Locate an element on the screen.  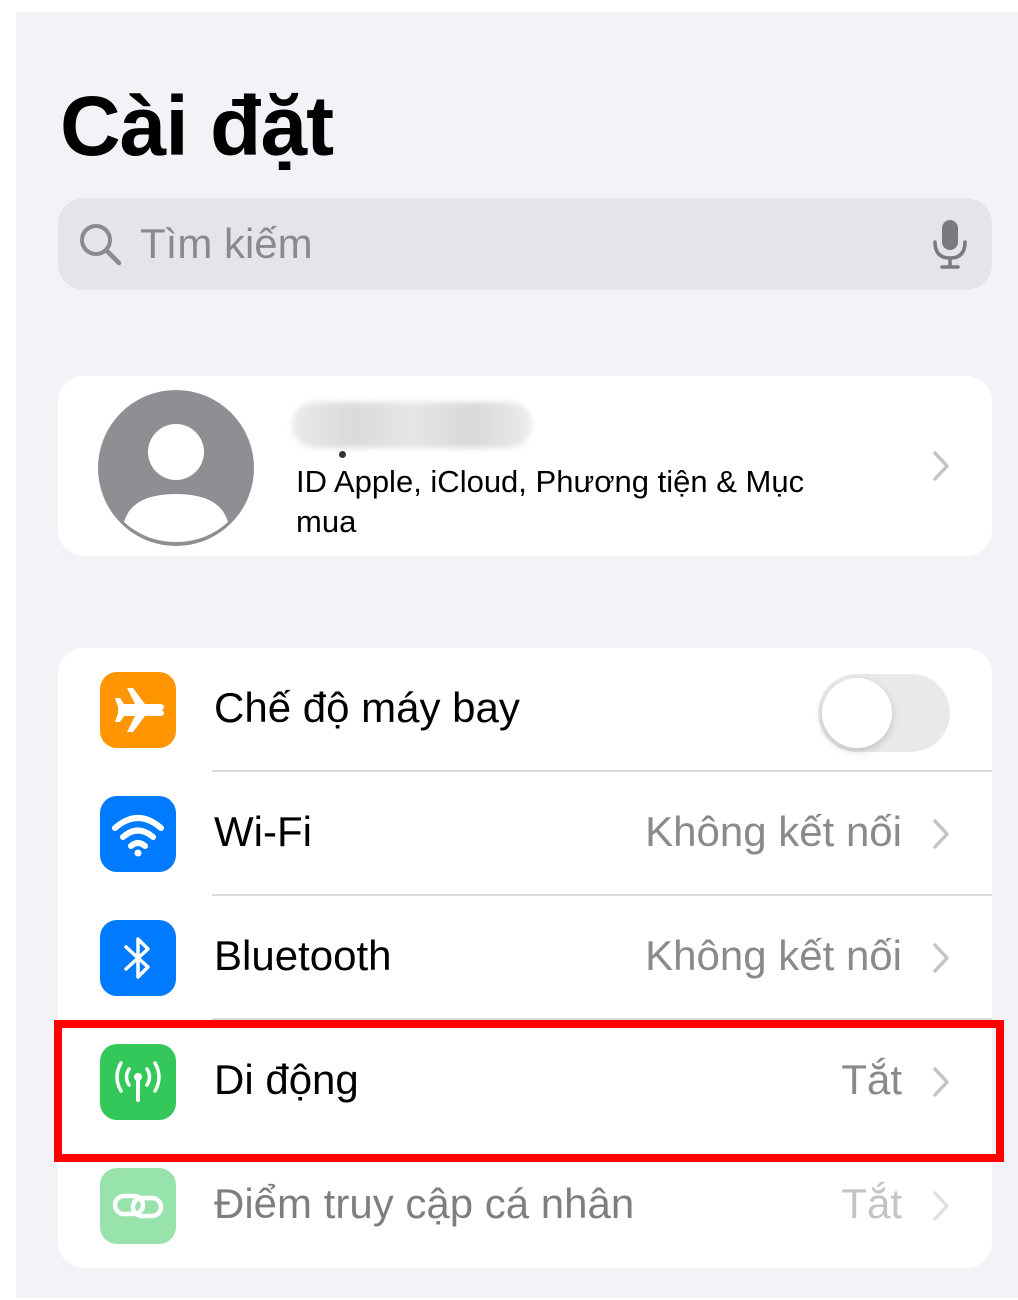
personal-hotspot-label: Điểm truy cập cá nhân is located at coordinates (424, 1203).